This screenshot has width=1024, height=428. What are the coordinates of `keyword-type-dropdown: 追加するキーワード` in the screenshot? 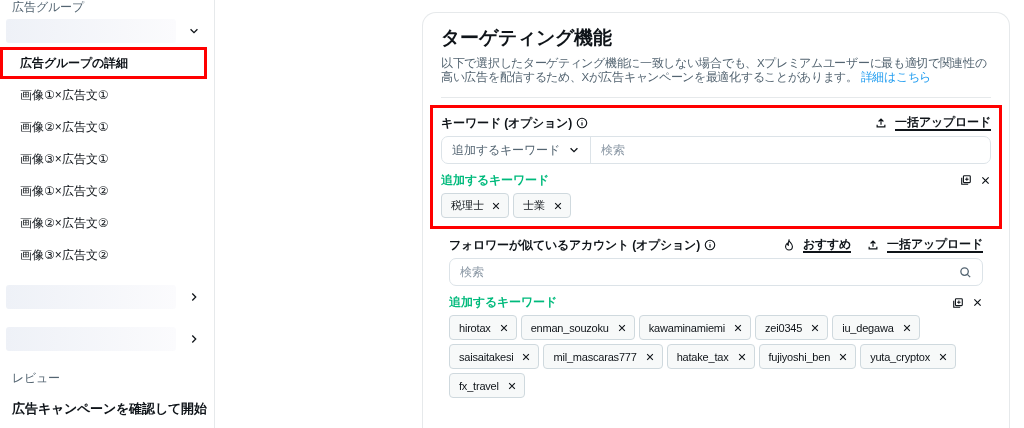 It's located at (516, 149).